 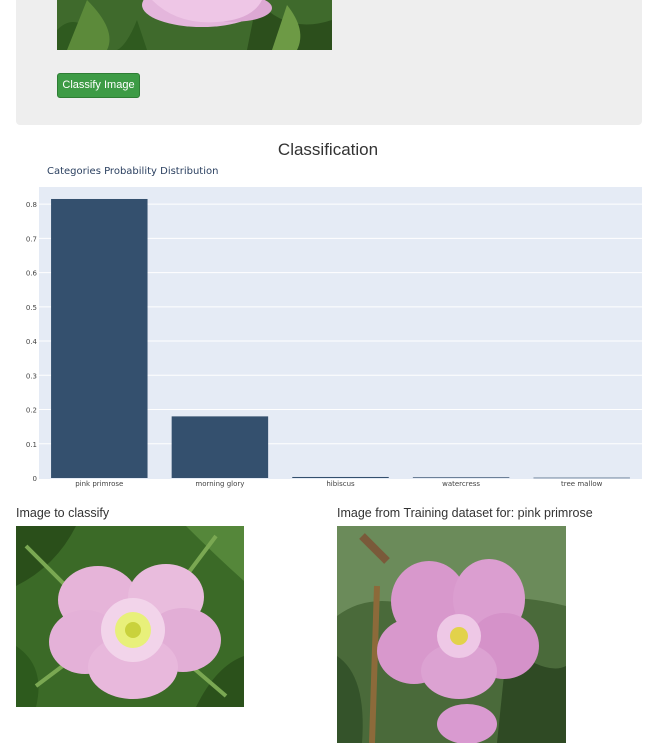 I want to click on training-dataset-image, so click(x=451, y=634).